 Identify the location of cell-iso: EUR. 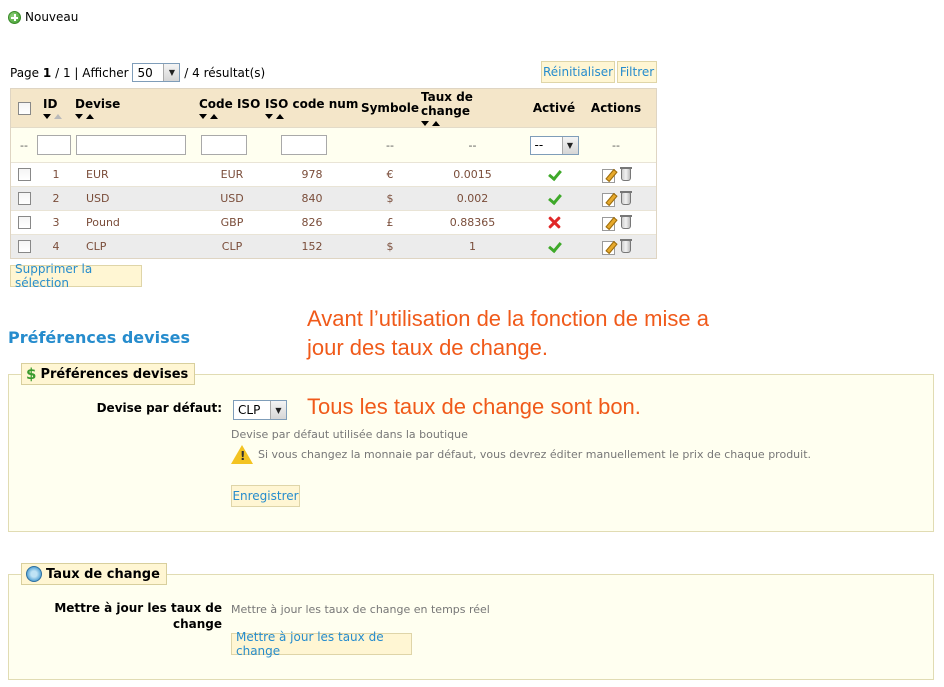
(232, 174).